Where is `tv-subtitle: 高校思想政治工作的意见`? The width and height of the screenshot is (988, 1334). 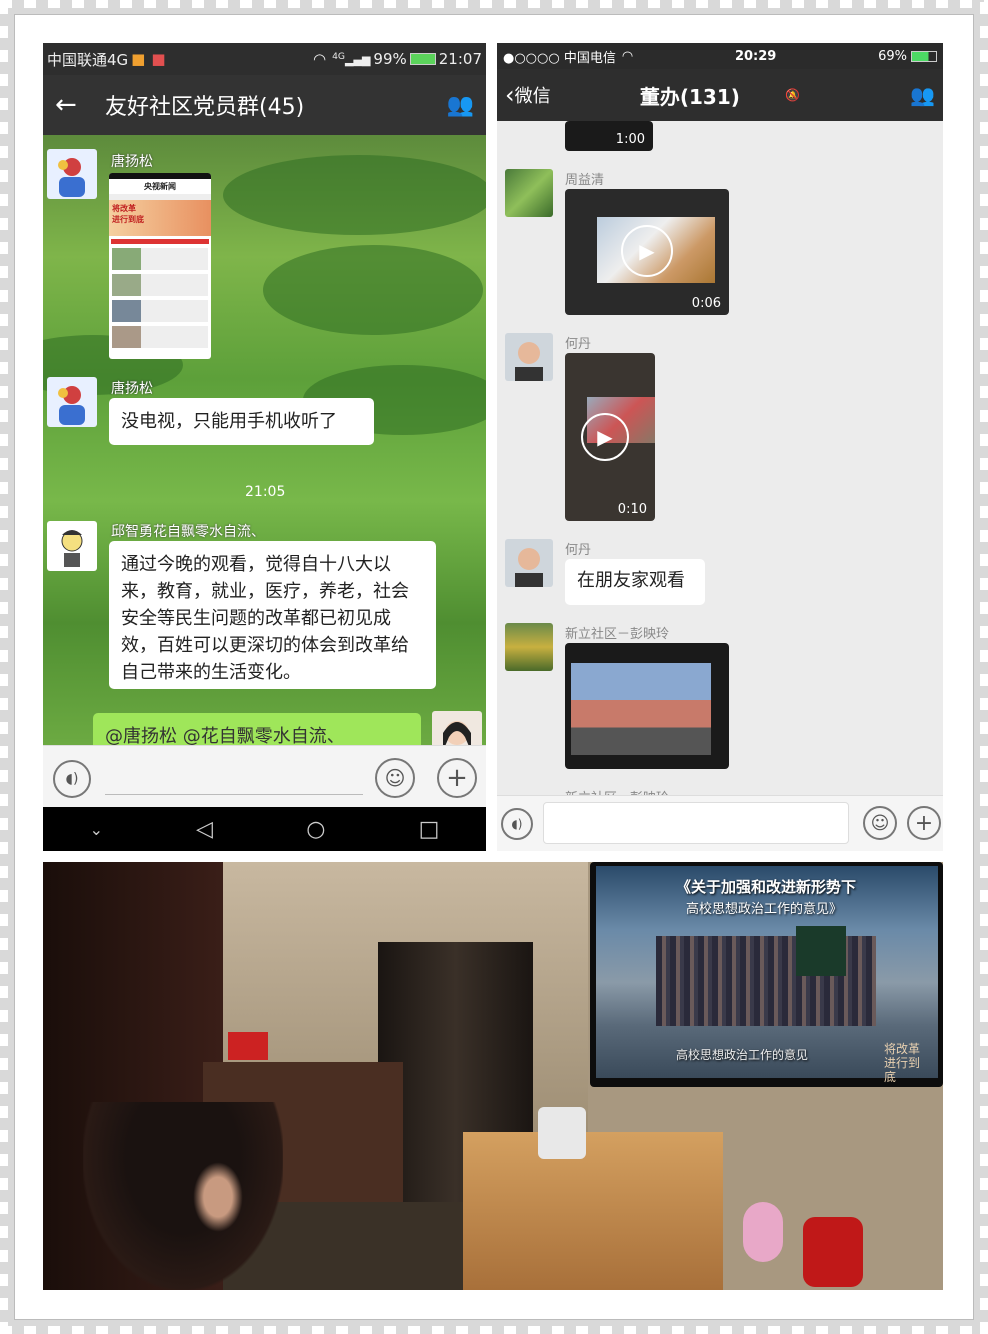 tv-subtitle: 高校思想政治工作的意见 is located at coordinates (742, 1055).